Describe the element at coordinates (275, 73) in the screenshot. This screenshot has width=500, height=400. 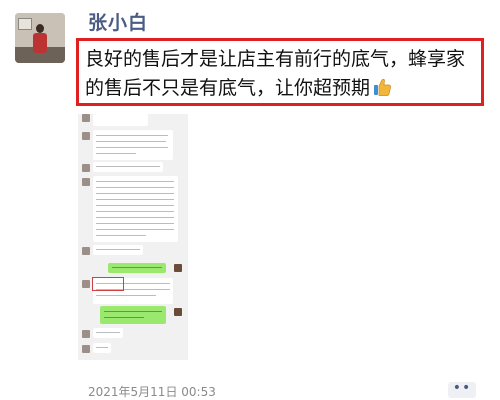
I see `post-text-content: 良好的售后才是让店主有前行的底气，蜂享家的售后不只是有底气，让你超预期` at that location.